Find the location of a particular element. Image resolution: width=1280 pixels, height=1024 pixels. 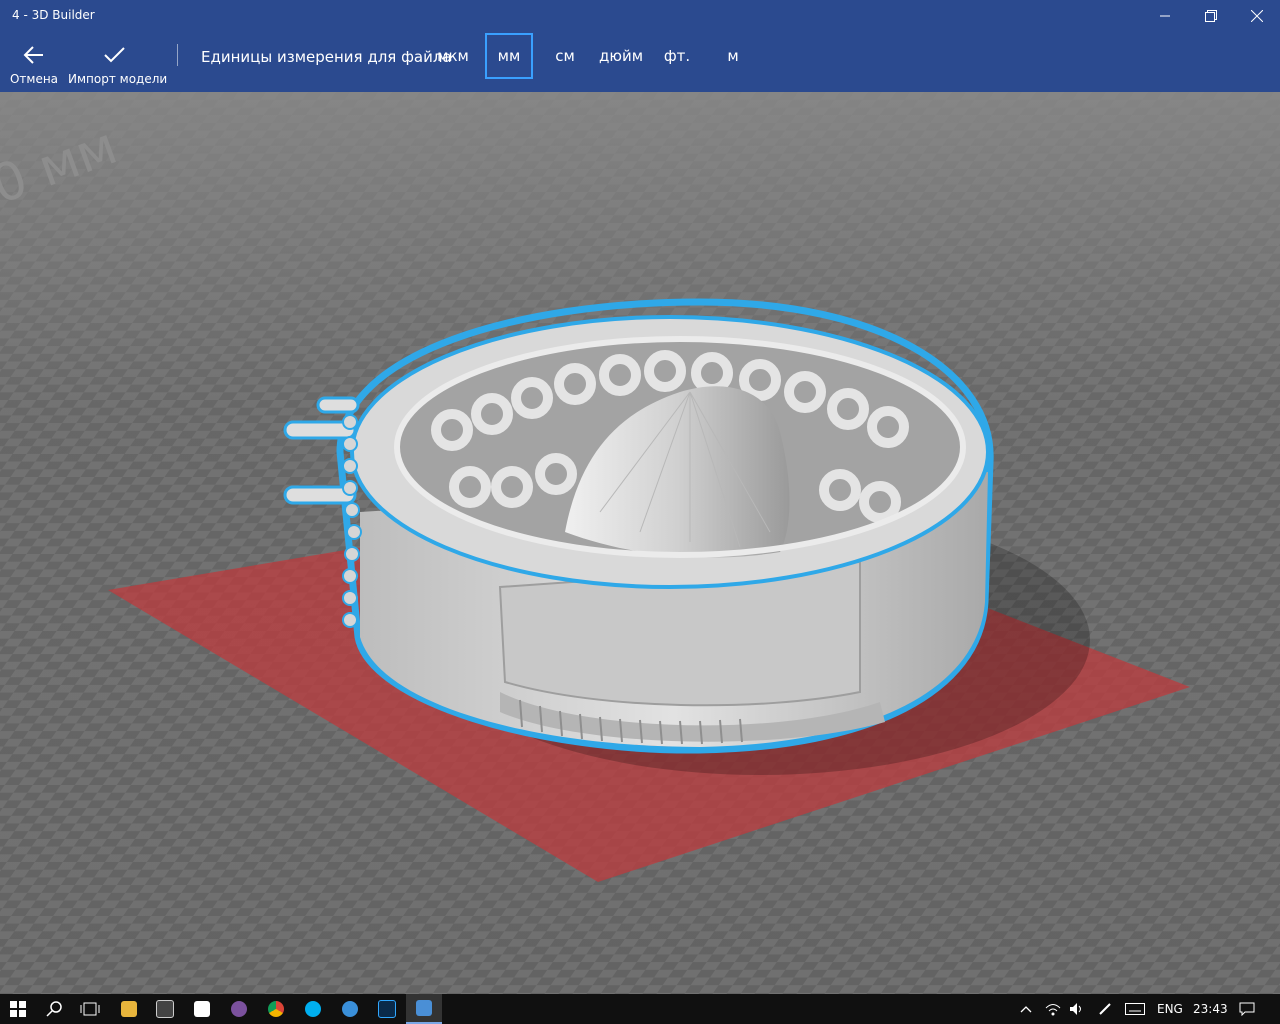

wifi-icon is located at coordinates (1053, 1010).